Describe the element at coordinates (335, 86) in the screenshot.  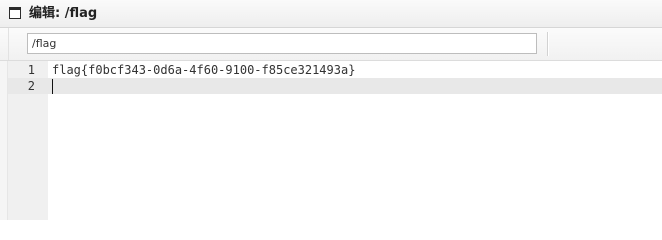
I see `active-line-highlight` at that location.